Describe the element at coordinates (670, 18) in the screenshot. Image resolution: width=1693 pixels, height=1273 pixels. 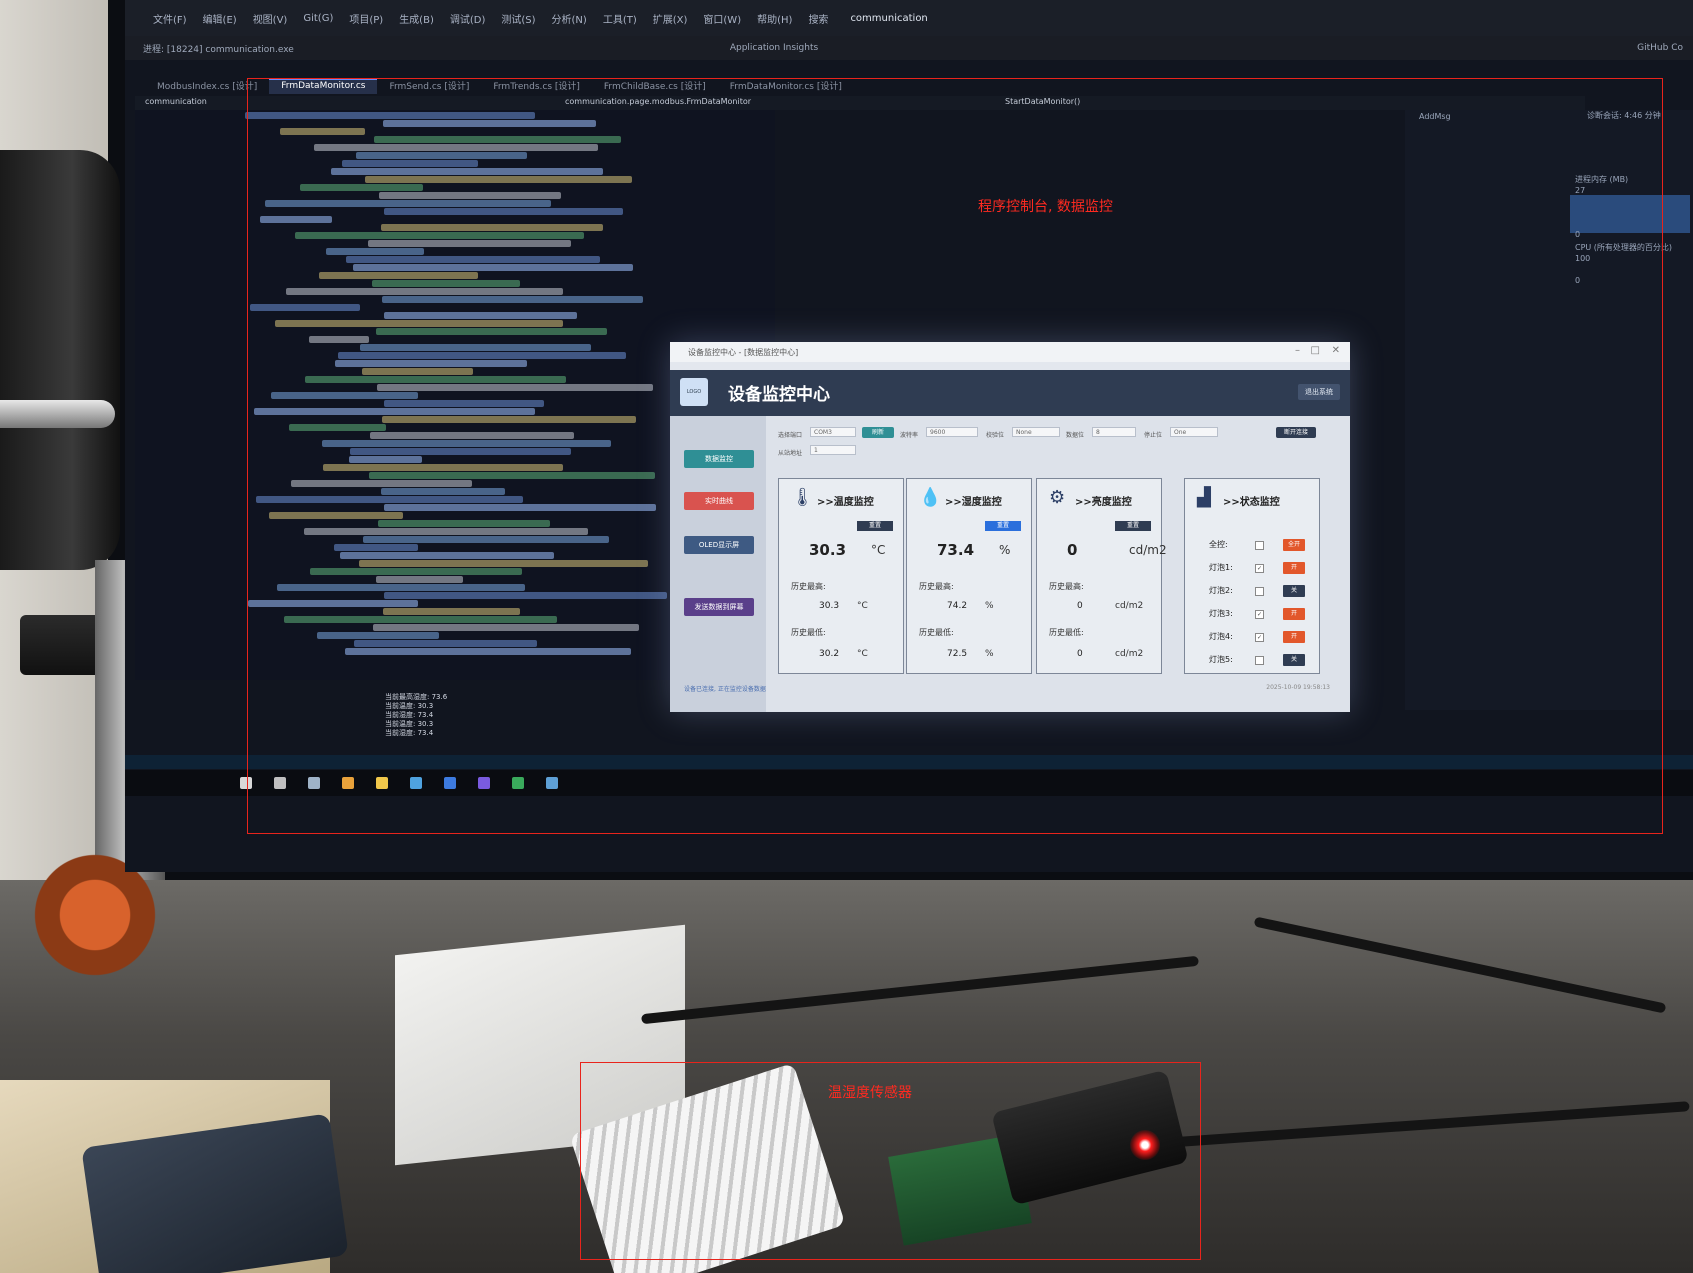
I see `menu-item: 扩展(X)` at that location.